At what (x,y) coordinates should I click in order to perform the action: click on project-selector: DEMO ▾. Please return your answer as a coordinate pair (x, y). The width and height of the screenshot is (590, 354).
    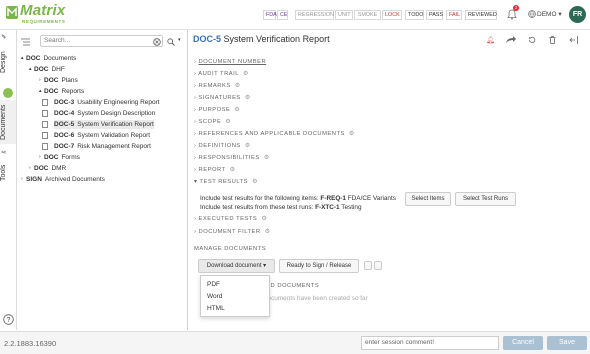
    Looking at the image, I should click on (549, 14).